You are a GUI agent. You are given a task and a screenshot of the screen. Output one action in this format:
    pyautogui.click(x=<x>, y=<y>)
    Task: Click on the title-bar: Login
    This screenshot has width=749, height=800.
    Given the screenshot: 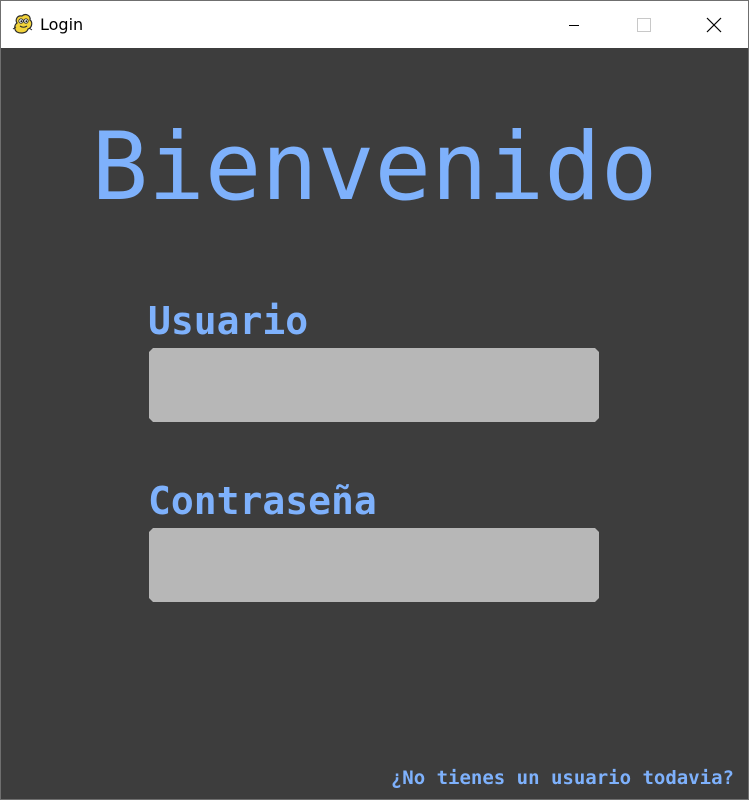 What is the action you would take?
    pyautogui.click(x=374, y=24)
    